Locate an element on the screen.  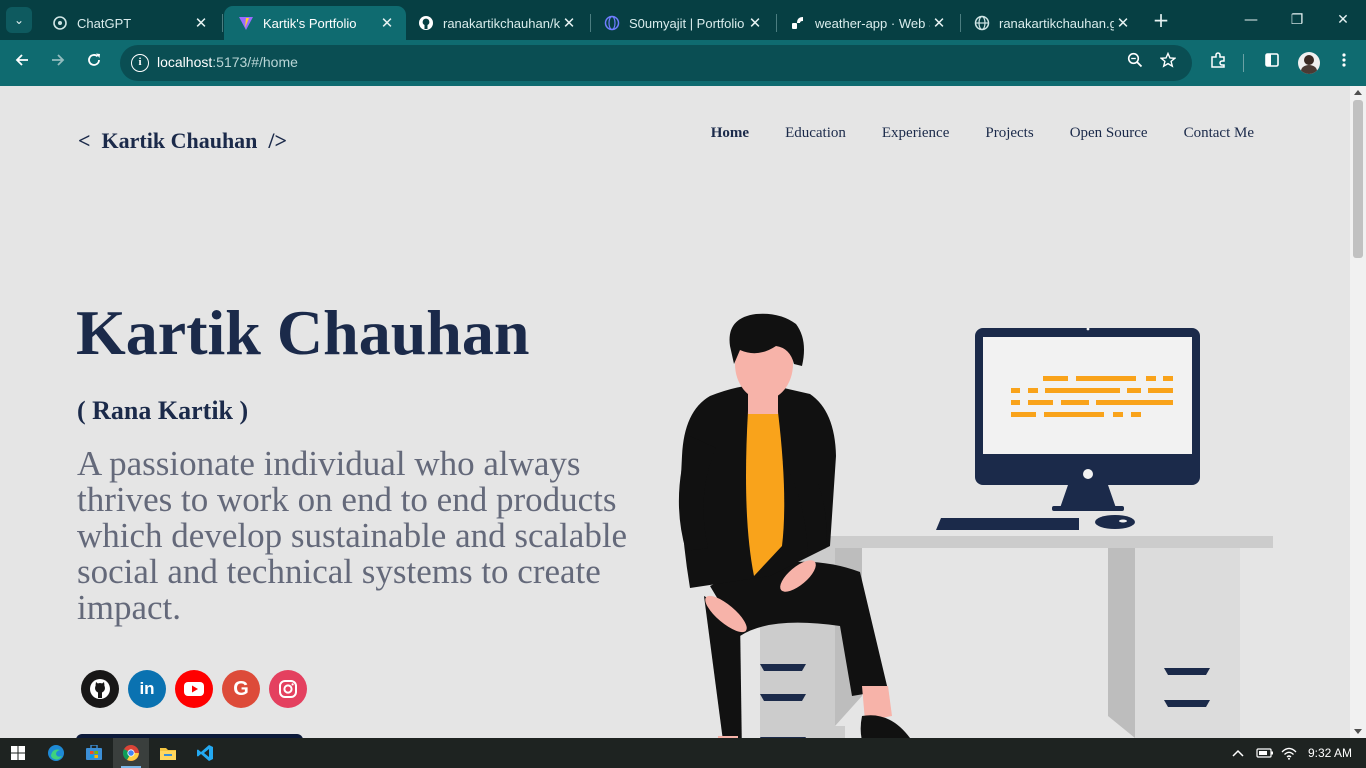
scroll-down-arrow-icon is located at coordinates (1358, 731).